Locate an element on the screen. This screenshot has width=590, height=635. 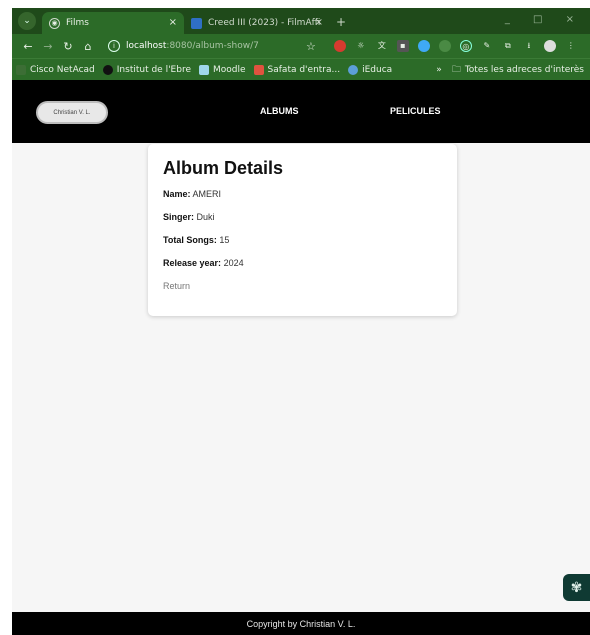
site-header: Christian V. L. ALBUMS PELICULES is located at coordinates (301, 111).